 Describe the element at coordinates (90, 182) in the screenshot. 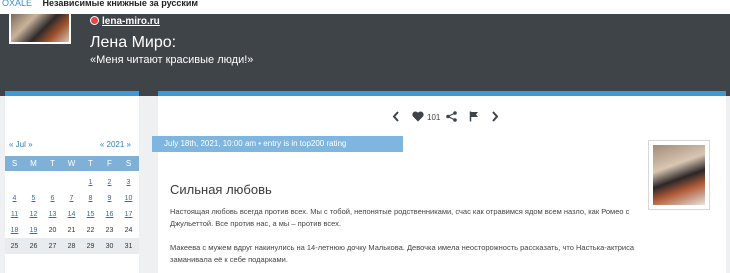

I see `calendar-day: 1` at that location.